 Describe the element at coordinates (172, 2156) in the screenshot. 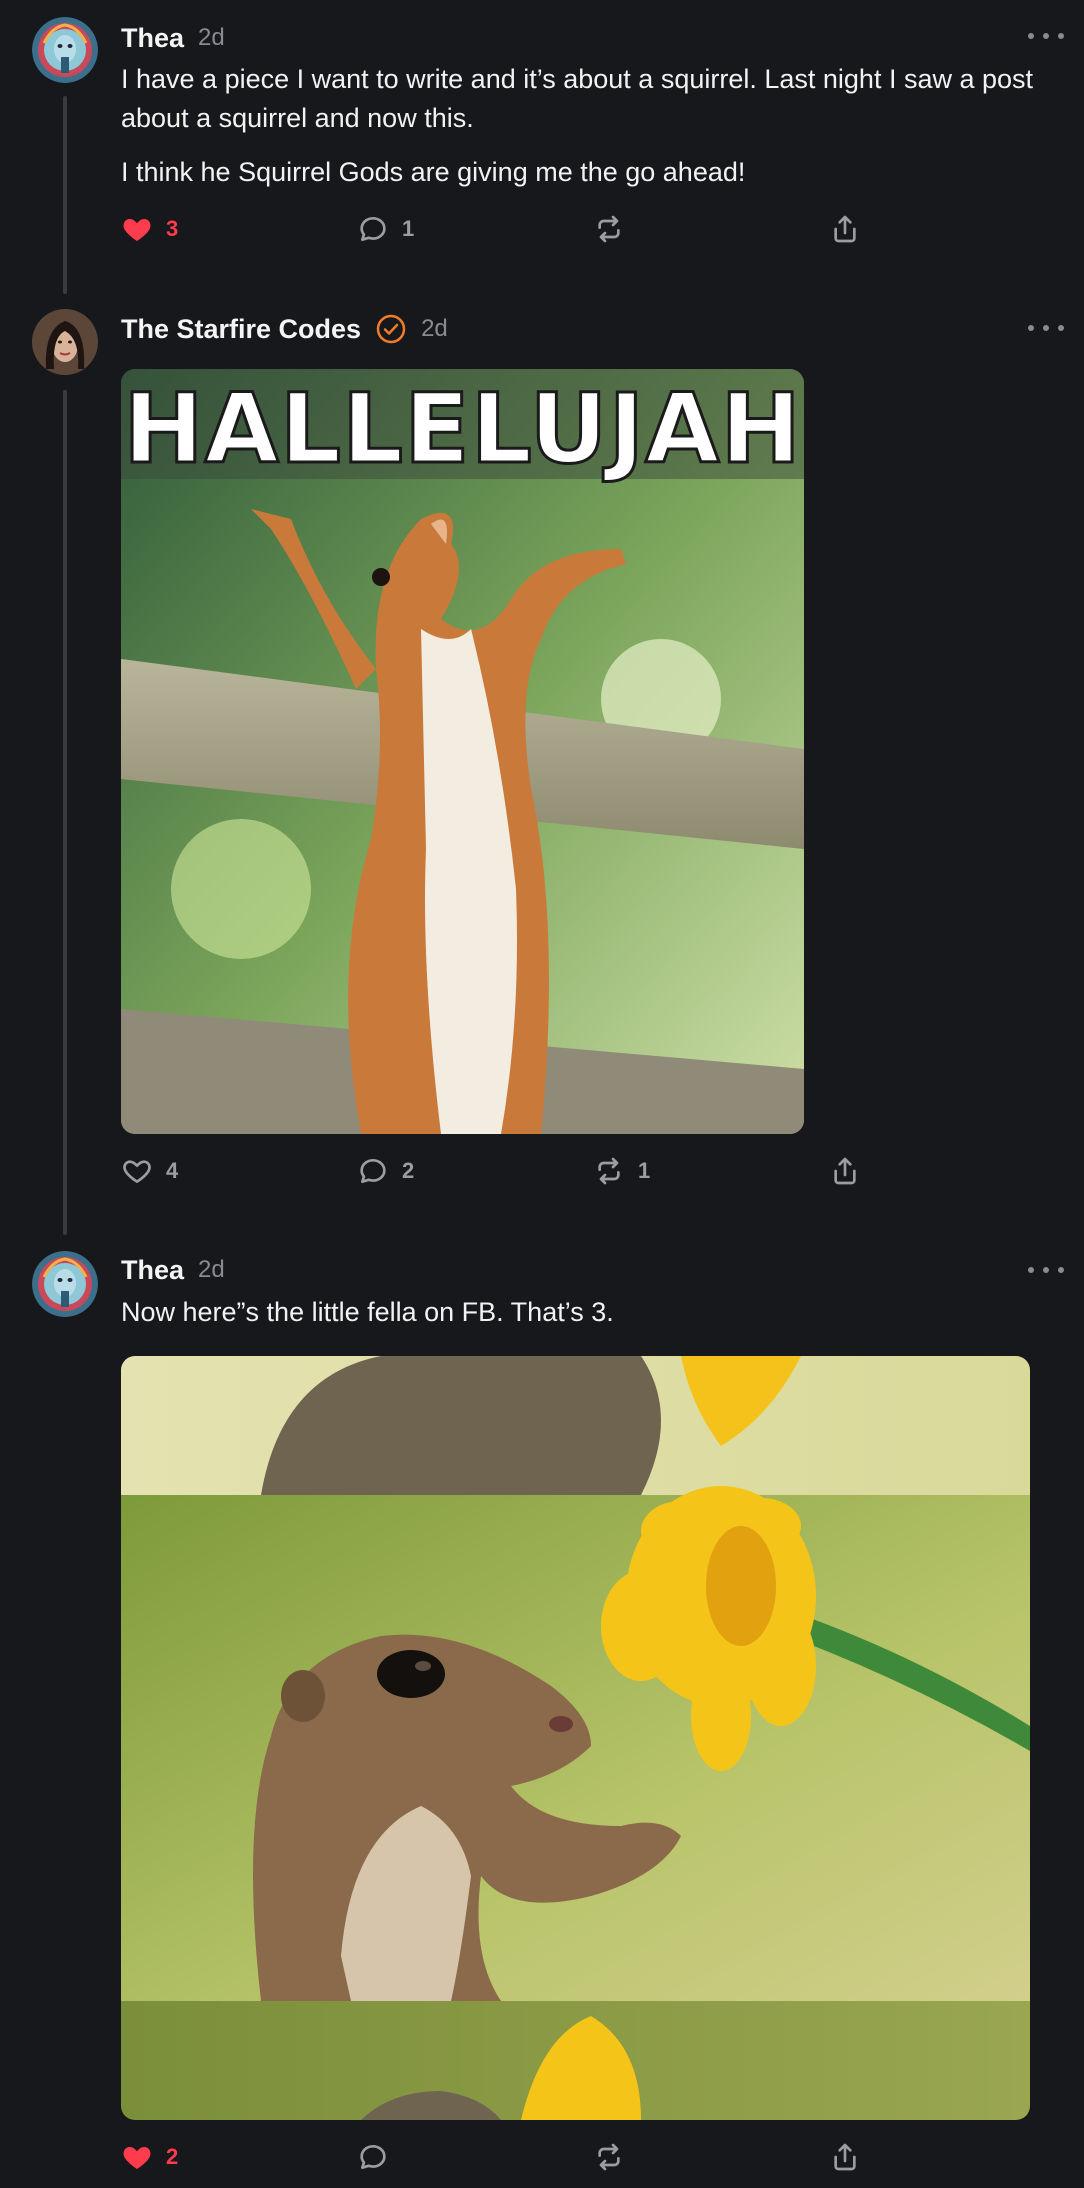

I see `like-count: 2` at that location.